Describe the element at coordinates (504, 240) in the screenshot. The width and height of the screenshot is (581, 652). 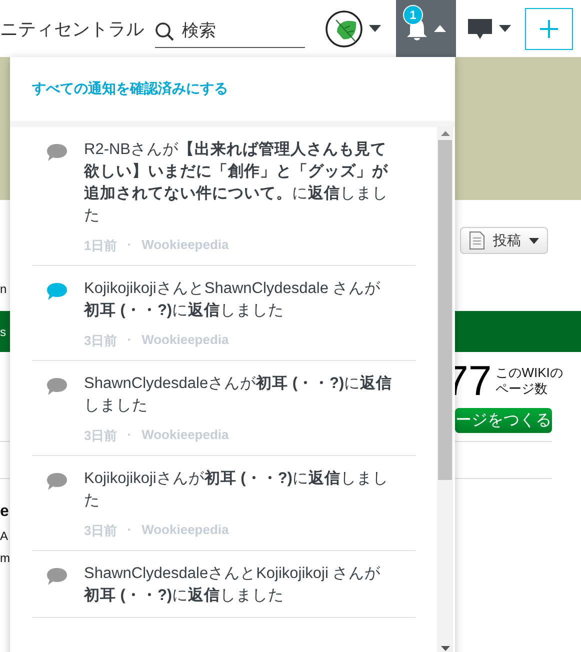
I see `post-button: 投稿` at that location.